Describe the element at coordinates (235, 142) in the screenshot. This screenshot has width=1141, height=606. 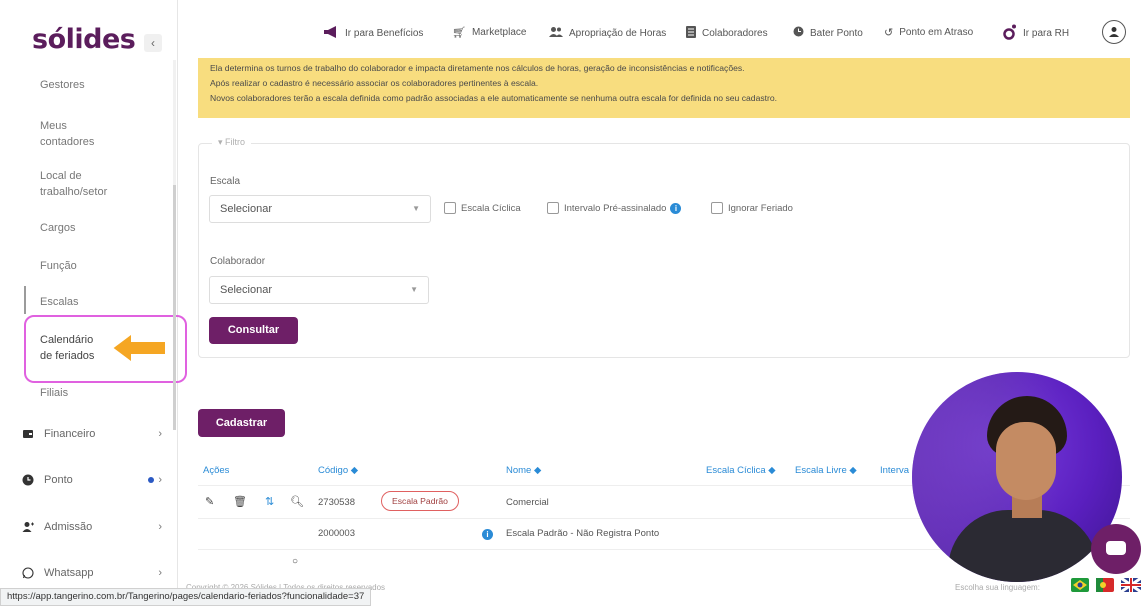
I see `filter-legend-label: Filtro` at that location.